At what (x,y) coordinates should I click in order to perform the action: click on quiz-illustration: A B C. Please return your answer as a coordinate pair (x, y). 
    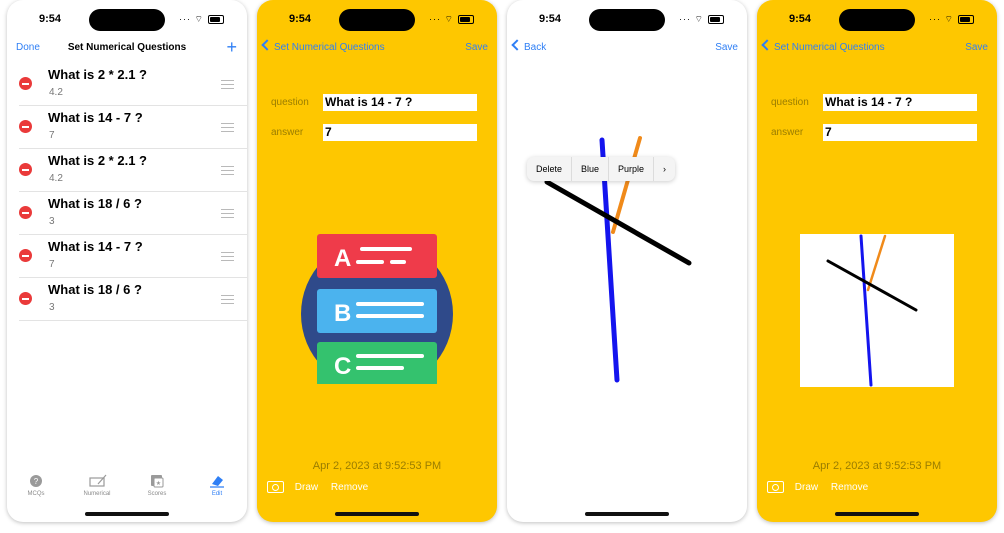
    Looking at the image, I should click on (377, 309).